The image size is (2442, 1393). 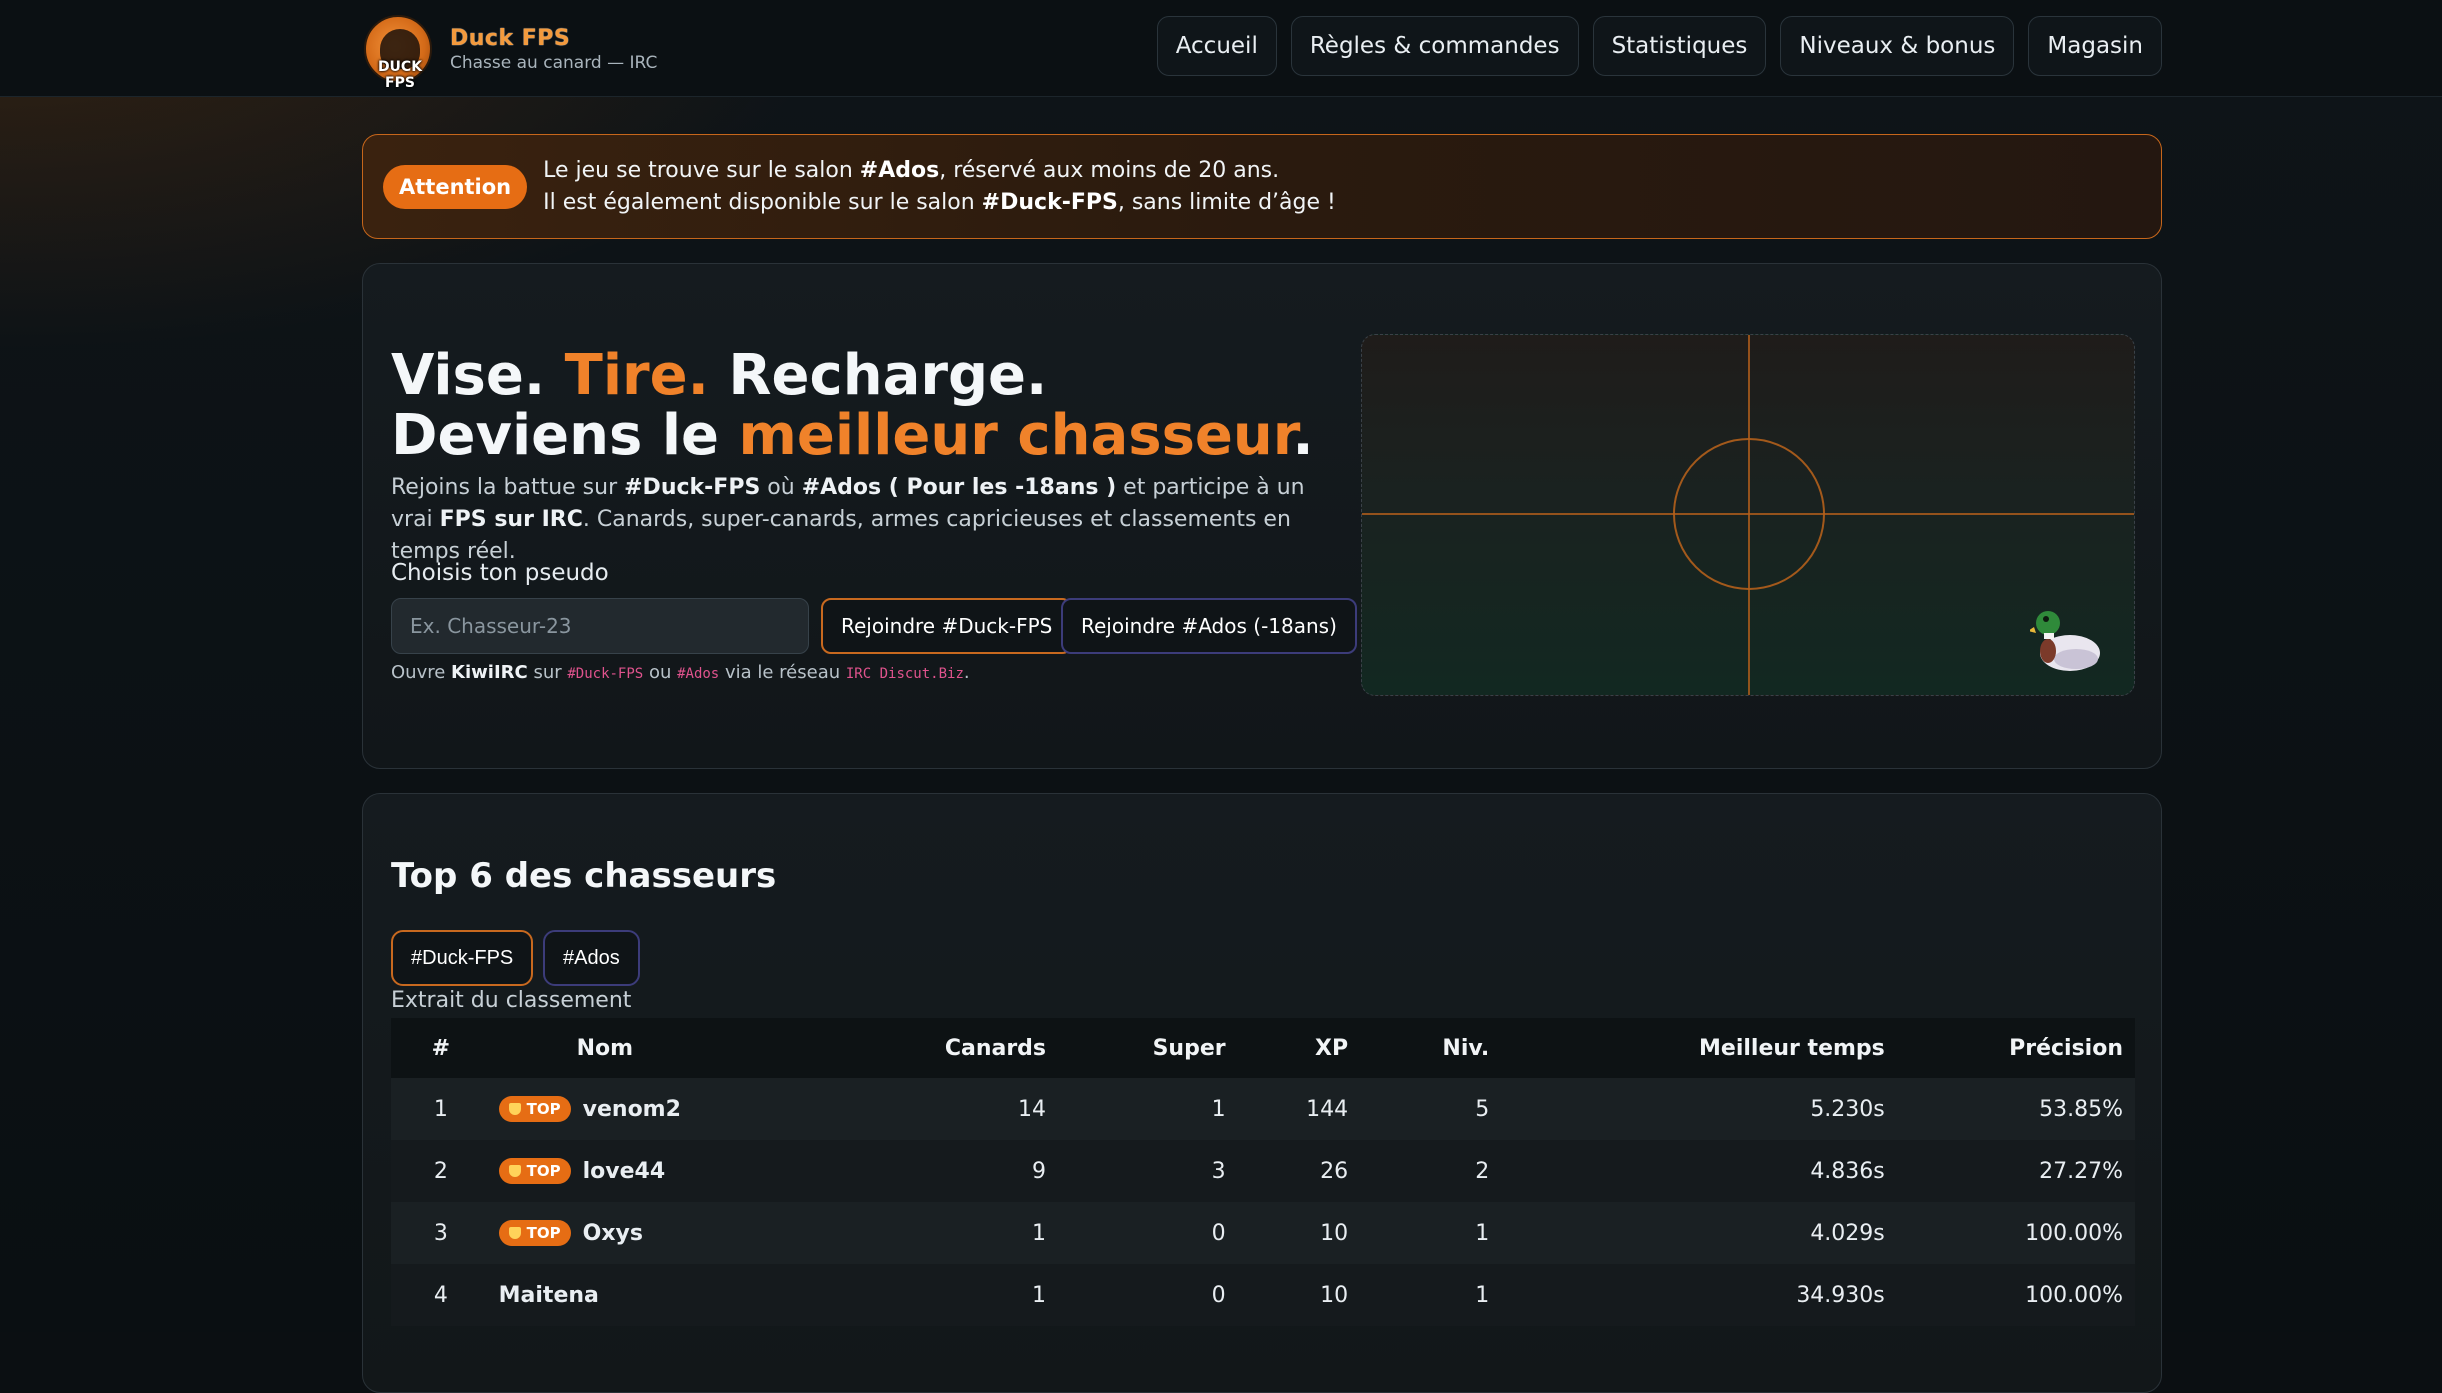 What do you see at coordinates (605, 1295) in the screenshot?
I see `cell-name: Maitena` at bounding box center [605, 1295].